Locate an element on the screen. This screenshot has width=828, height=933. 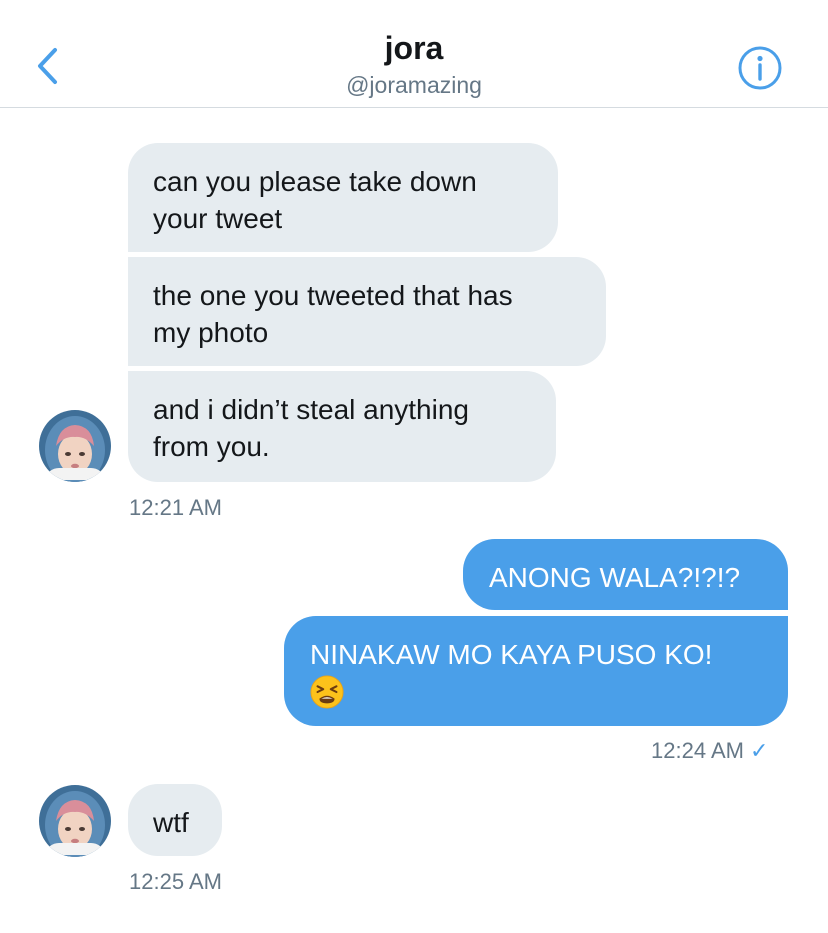
read-check-icon: ✓ is located at coordinates (759, 750).